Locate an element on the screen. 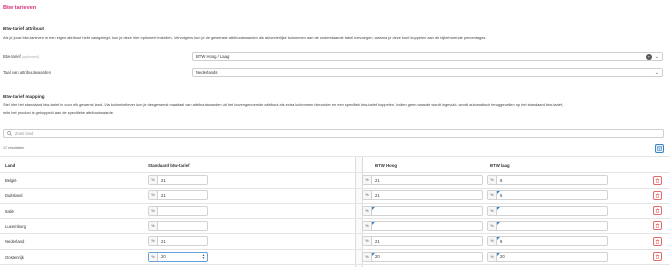  attribute-select: BTW Hoog / Laag × ⌄ is located at coordinates (427, 56).